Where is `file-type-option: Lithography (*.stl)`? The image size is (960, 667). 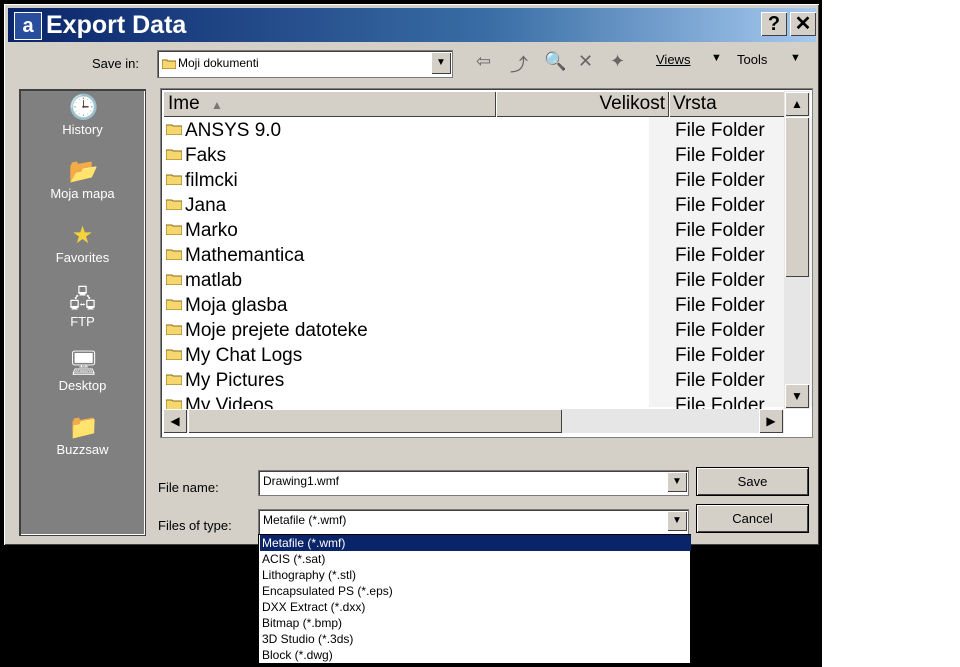 file-type-option: Lithography (*.stl) is located at coordinates (475, 575).